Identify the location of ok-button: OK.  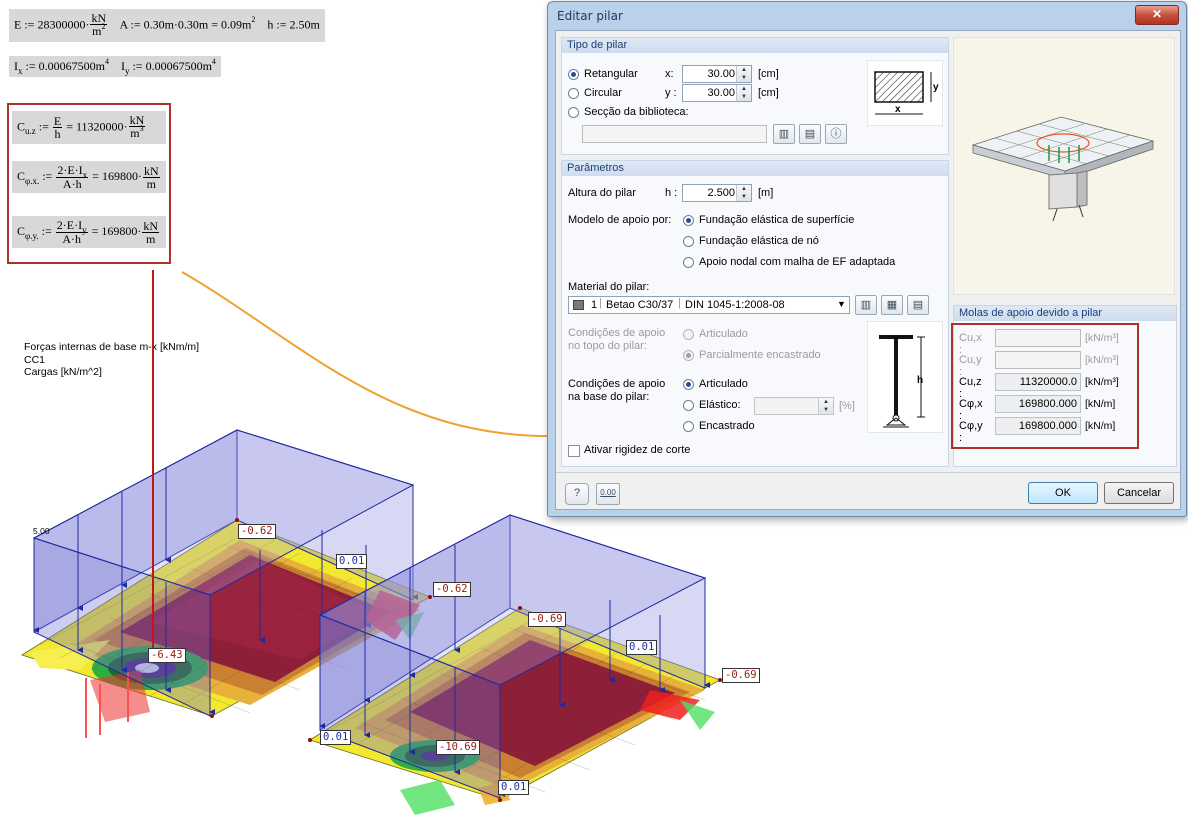
(1063, 493).